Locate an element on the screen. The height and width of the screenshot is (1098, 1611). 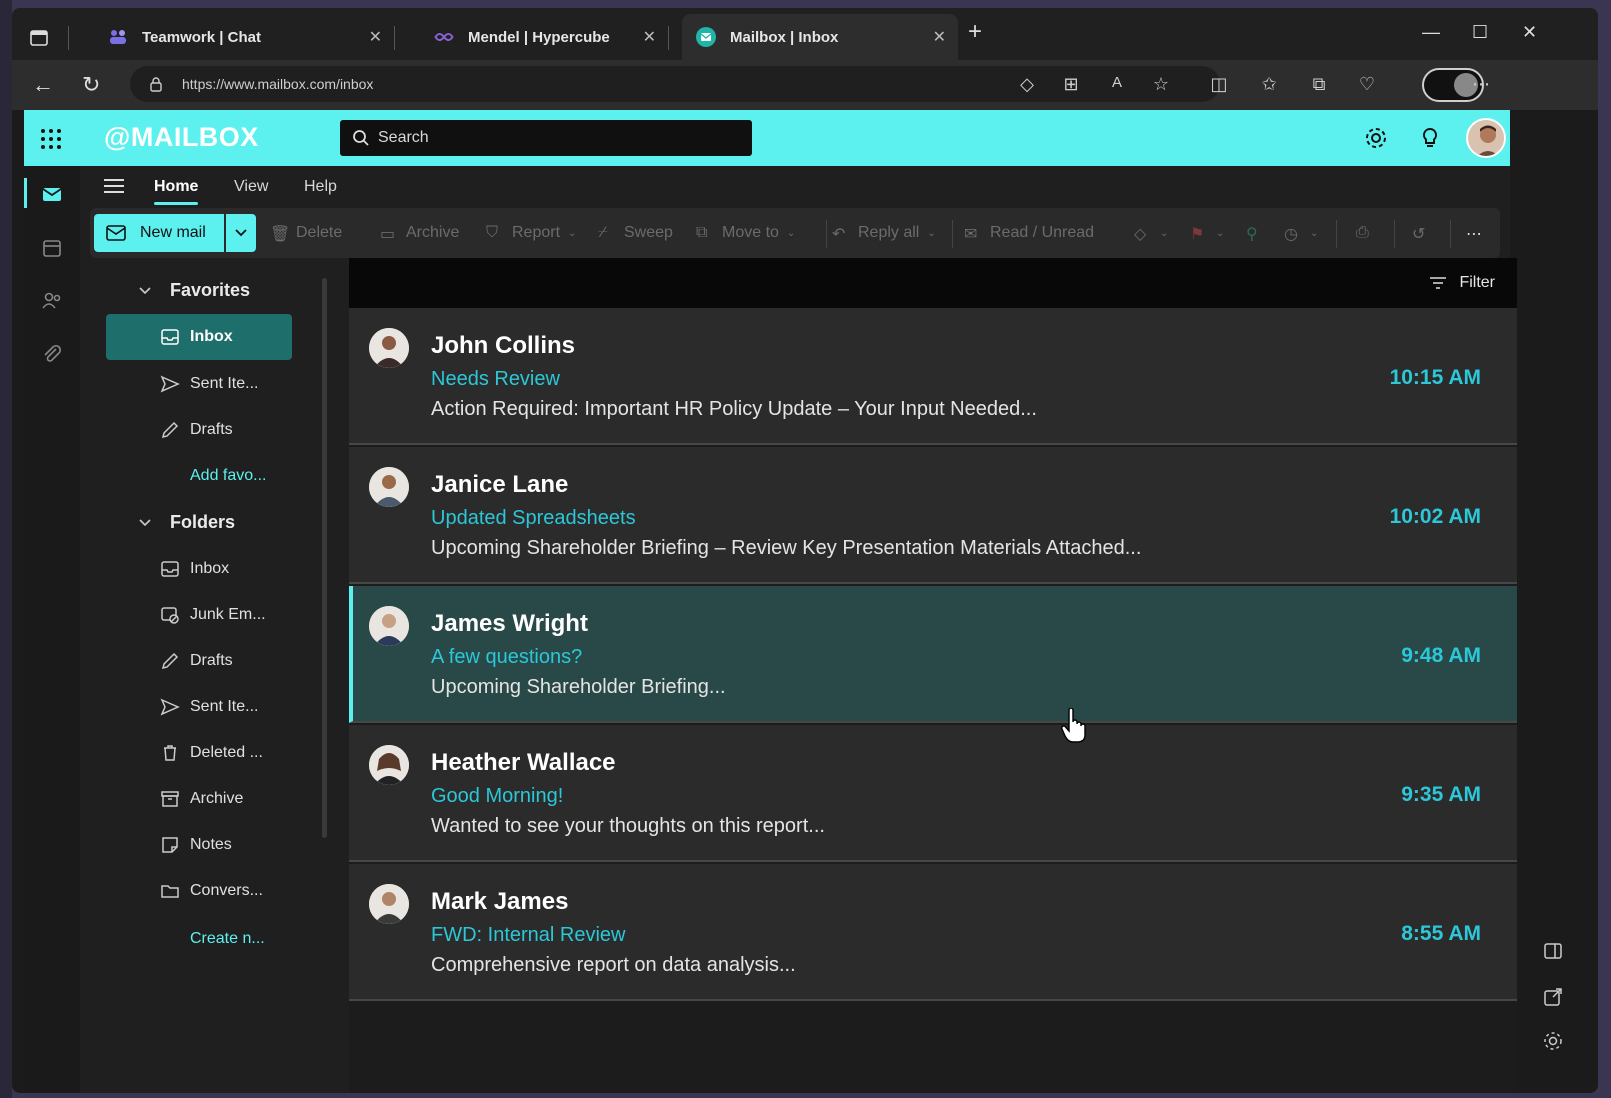
tab-mendel-hypercube: Mendel | Hypercube ✕ is located at coordinates (544, 37).